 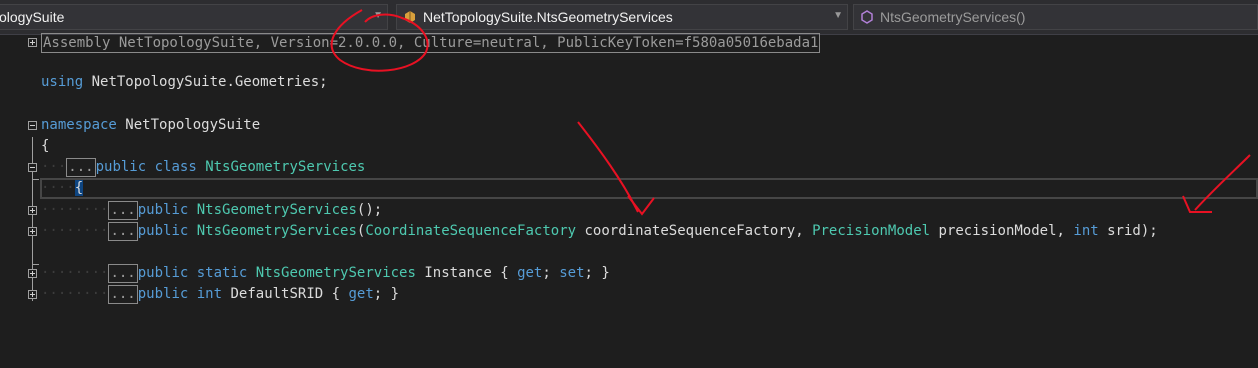 What do you see at coordinates (694, 231) in the screenshot?
I see `param-name: coordinateSequenceFactory,` at bounding box center [694, 231].